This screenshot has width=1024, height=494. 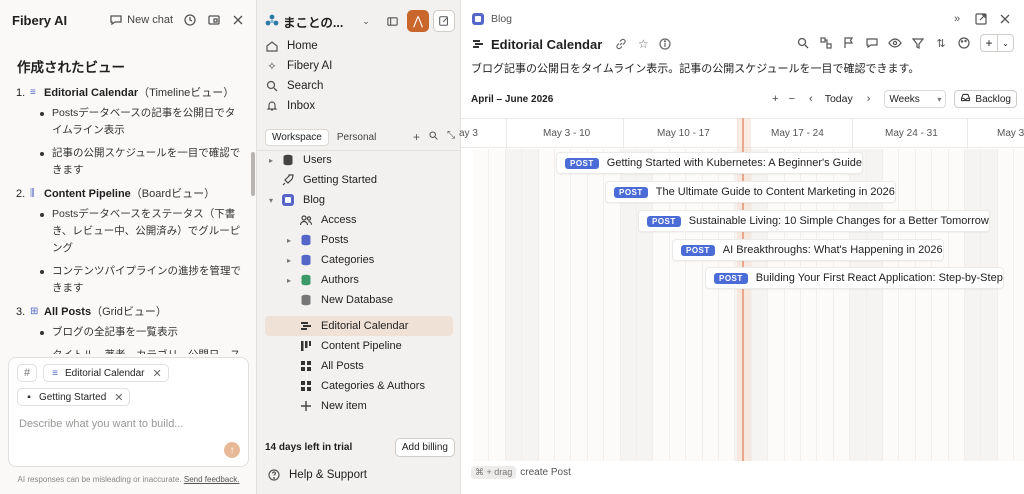 What do you see at coordinates (27, 373) in the screenshot?
I see `hash-icon: #` at bounding box center [27, 373].